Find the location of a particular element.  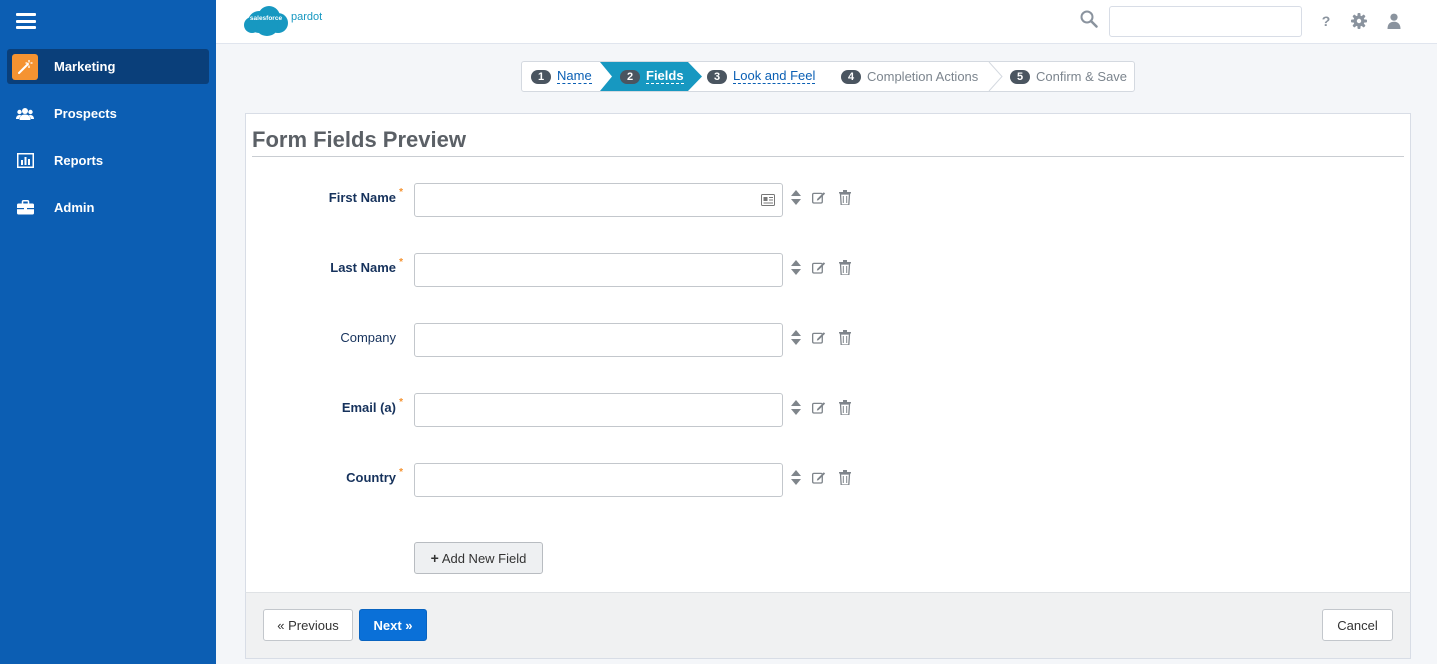

wizard-step-fields: 2 Fields is located at coordinates (652, 76).